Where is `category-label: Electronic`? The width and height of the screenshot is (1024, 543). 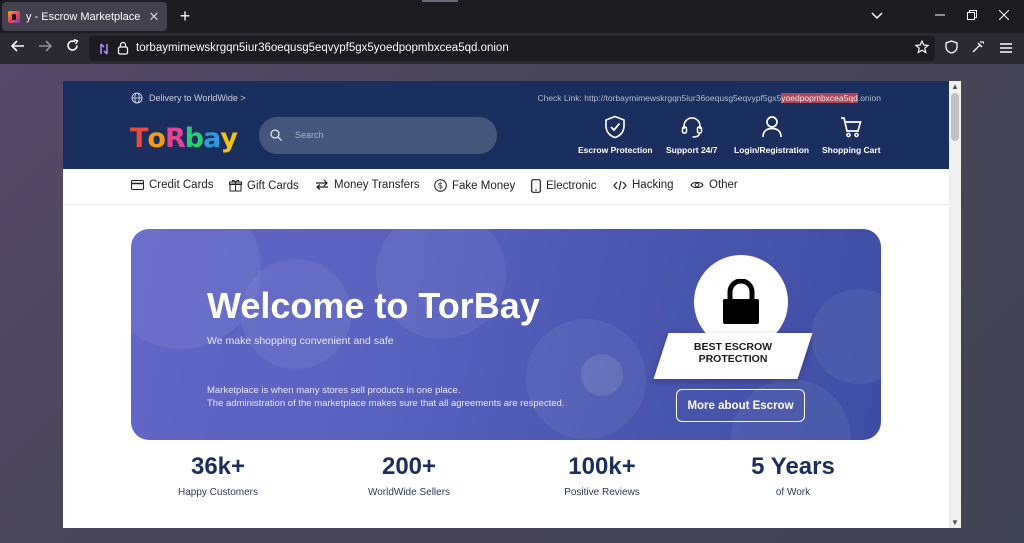
category-label: Electronic is located at coordinates (571, 186).